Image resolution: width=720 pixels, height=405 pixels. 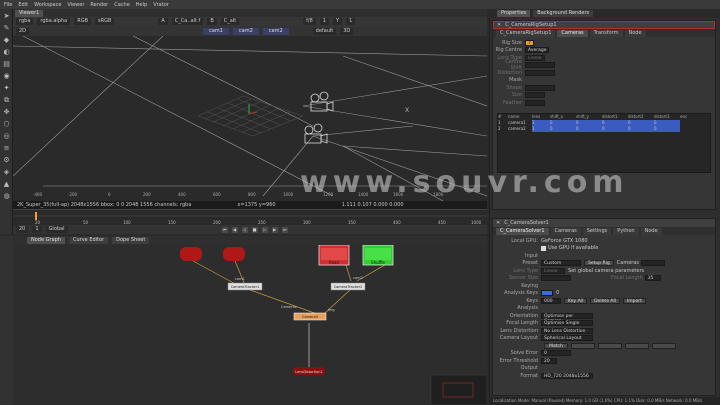 What do you see at coordinates (54, 21) in the screenshot?
I see `alpha-channel-select: rgba.alpha` at bounding box center [54, 21].